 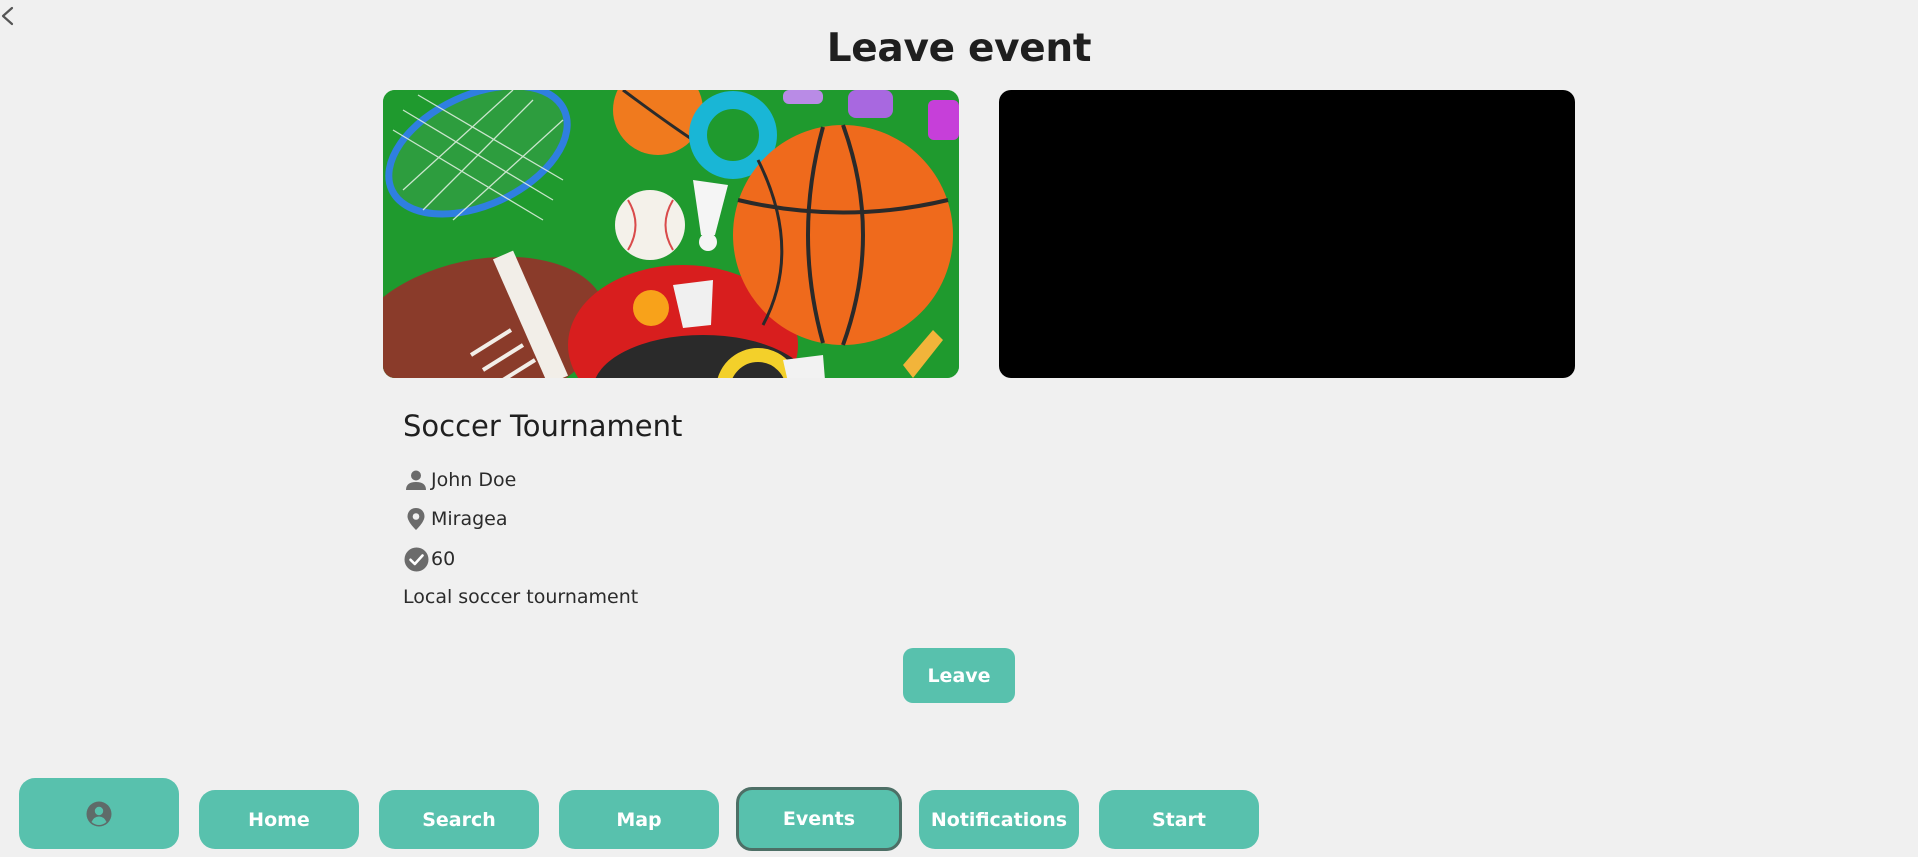 I want to click on leave-button: Leave, so click(x=959, y=675).